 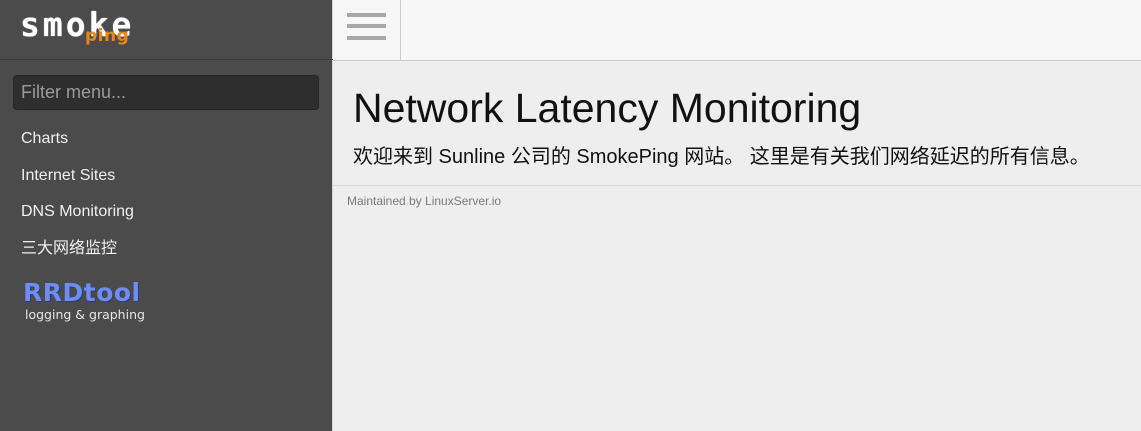 I want to click on rrdtool-logo-subtitle: logging & graphing, so click(x=85, y=314).